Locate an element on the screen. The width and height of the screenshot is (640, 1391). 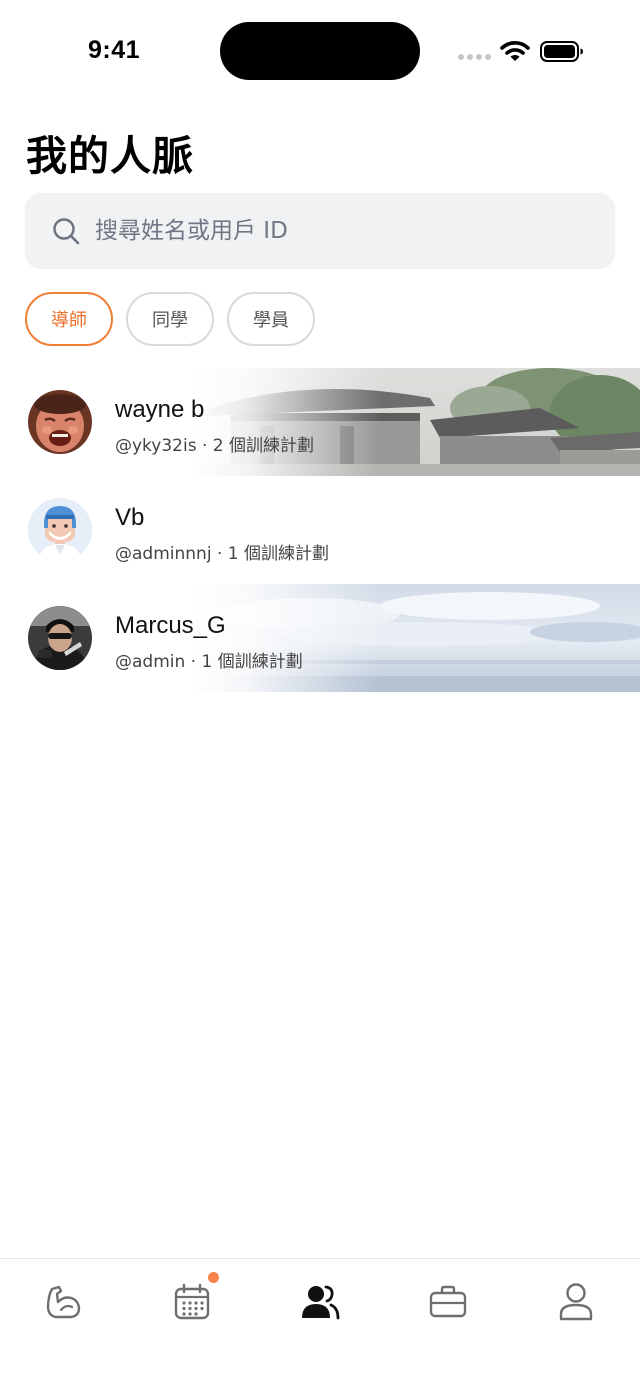
contact-name: wayne b is located at coordinates (160, 409).